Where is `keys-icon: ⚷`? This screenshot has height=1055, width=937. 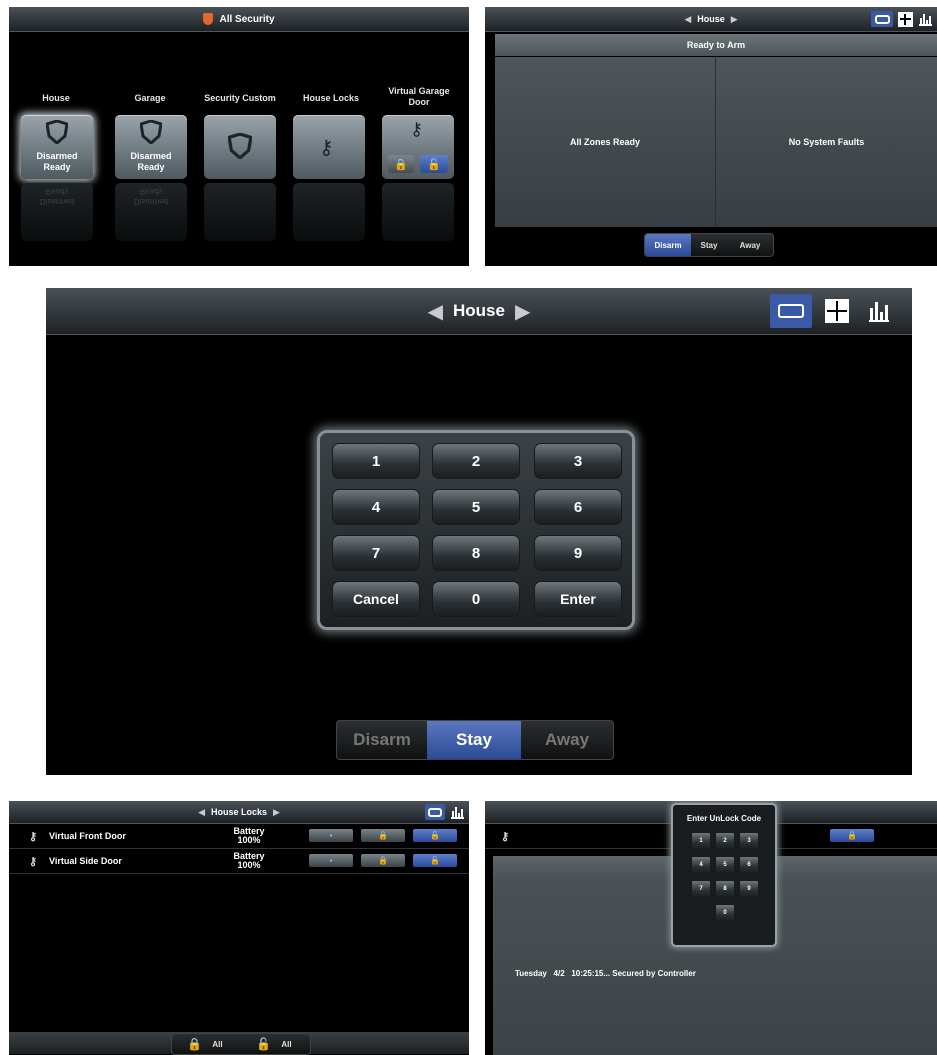
keys-icon: ⚷ is located at coordinates (326, 148).